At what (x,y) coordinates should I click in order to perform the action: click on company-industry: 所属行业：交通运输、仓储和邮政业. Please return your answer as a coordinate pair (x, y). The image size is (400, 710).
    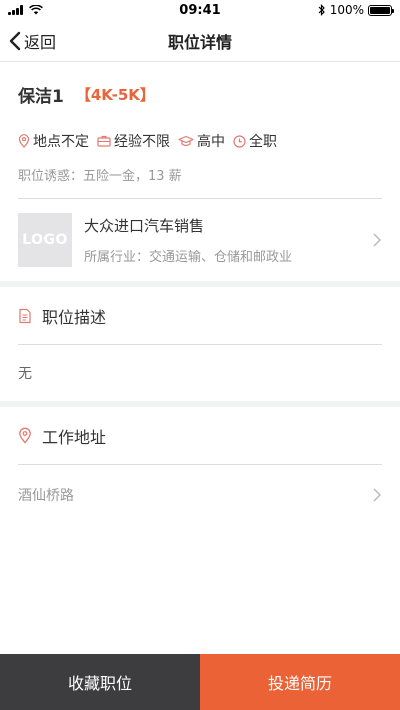
    Looking at the image, I should click on (188, 257).